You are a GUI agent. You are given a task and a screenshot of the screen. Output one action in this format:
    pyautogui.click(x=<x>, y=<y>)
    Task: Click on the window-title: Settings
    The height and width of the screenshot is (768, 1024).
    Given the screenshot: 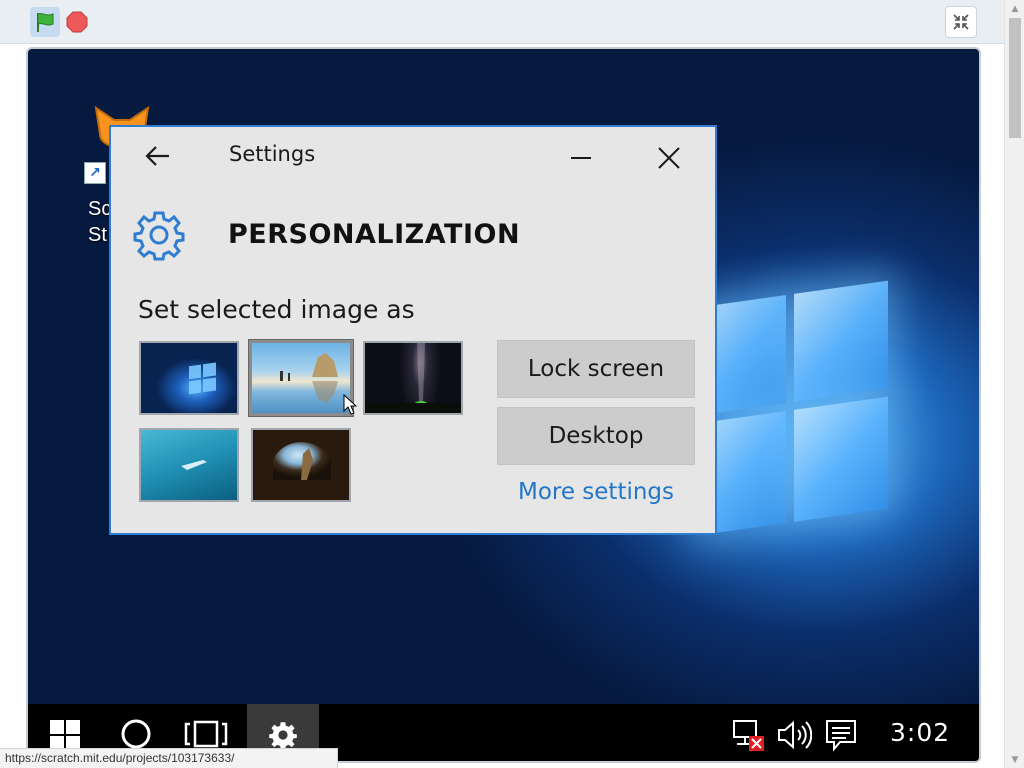 What is the action you would take?
    pyautogui.click(x=272, y=154)
    